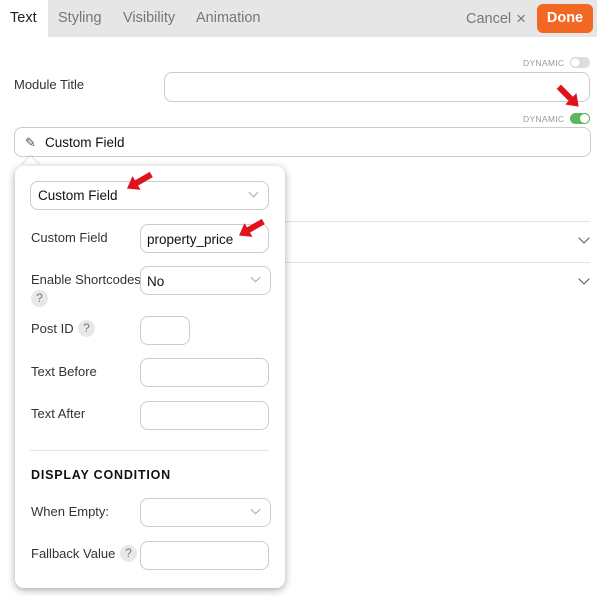  What do you see at coordinates (580, 62) in the screenshot?
I see `module-title-dynamic-toggle` at bounding box center [580, 62].